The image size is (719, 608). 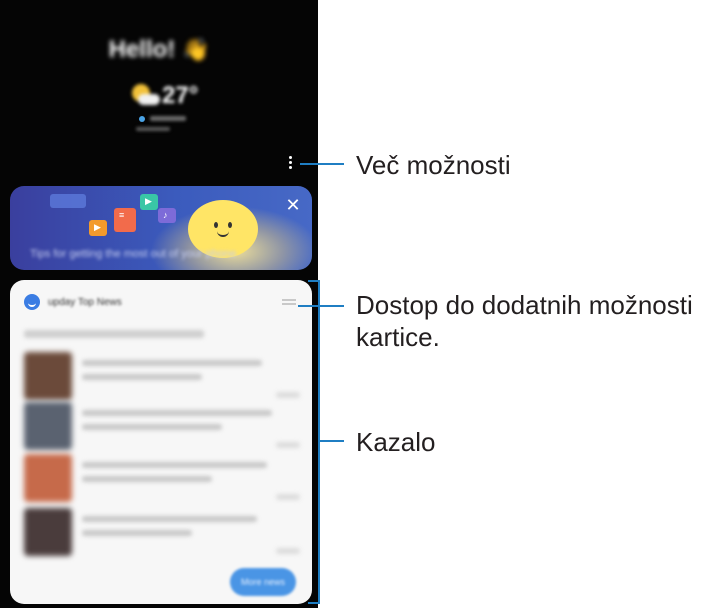 What do you see at coordinates (180, 95) in the screenshot?
I see `temperature: 27°` at bounding box center [180, 95].